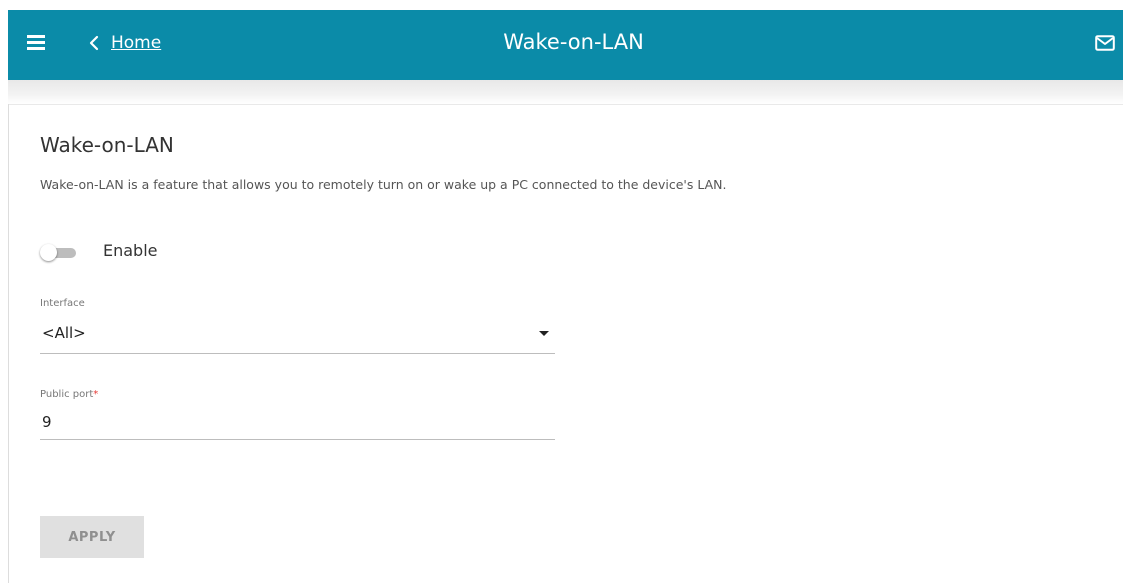 The width and height of the screenshot is (1123, 583). Describe the element at coordinates (61, 253) in the screenshot. I see `enable-toggle` at that location.